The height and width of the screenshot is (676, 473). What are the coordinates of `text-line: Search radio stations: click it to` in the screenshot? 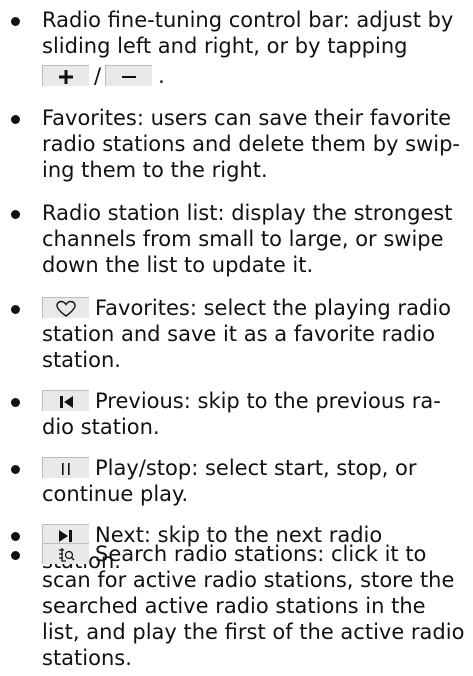 It's located at (261, 554).